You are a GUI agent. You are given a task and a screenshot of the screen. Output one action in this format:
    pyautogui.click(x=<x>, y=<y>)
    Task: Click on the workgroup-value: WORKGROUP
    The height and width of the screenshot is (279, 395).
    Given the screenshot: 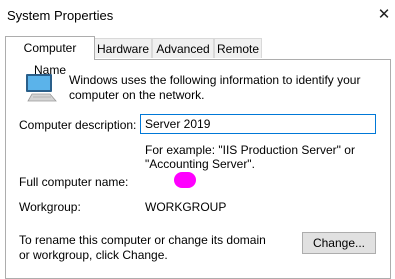 What is the action you would take?
    pyautogui.click(x=186, y=207)
    